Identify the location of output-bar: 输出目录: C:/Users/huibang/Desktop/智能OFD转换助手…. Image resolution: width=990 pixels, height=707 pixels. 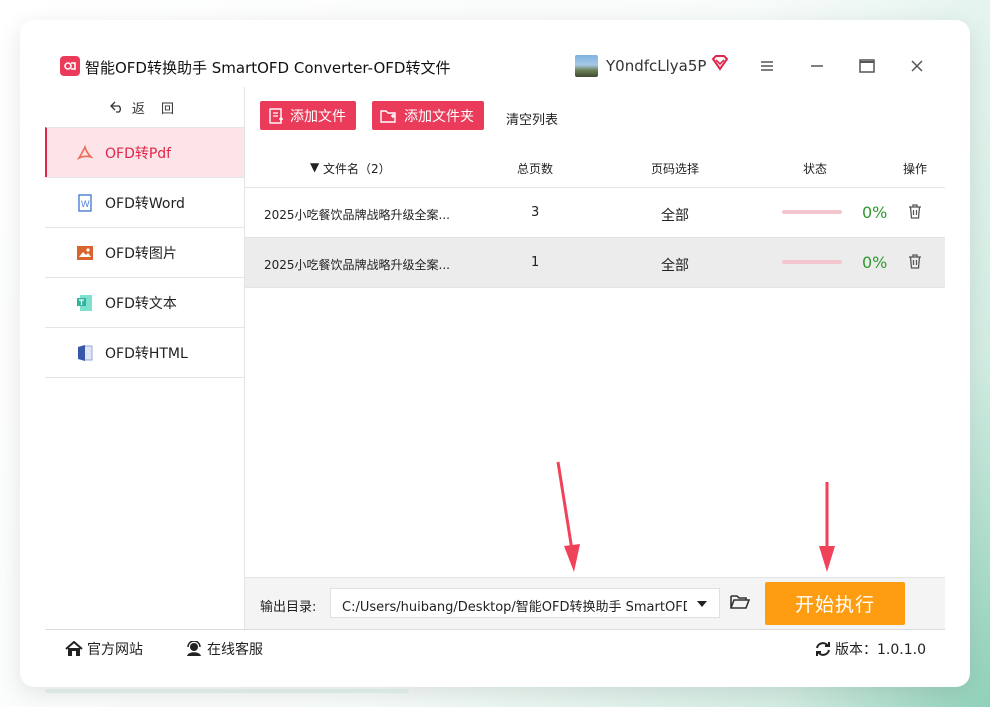
(595, 603).